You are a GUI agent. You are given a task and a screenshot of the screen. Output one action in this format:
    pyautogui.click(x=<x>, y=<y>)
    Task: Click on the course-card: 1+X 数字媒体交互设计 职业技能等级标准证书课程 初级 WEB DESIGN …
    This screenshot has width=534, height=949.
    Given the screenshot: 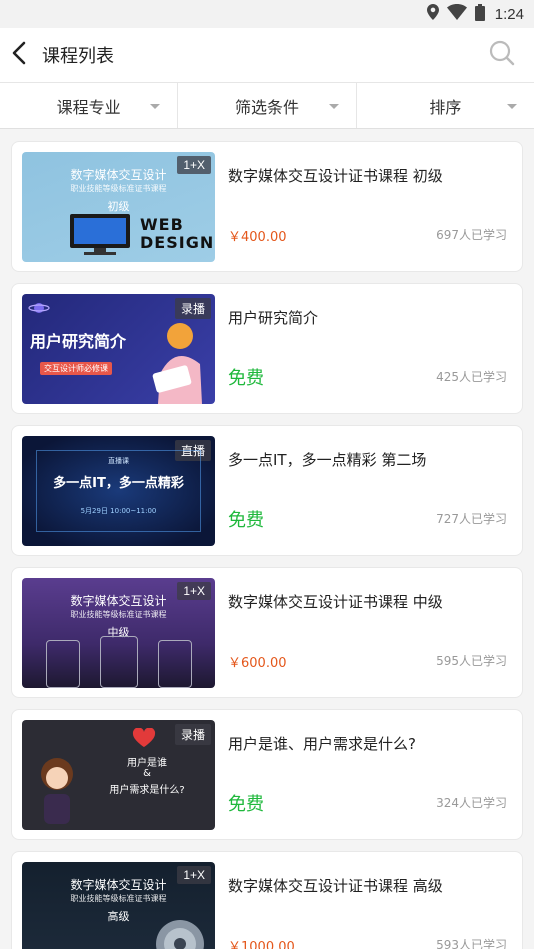 What is the action you would take?
    pyautogui.click(x=267, y=206)
    